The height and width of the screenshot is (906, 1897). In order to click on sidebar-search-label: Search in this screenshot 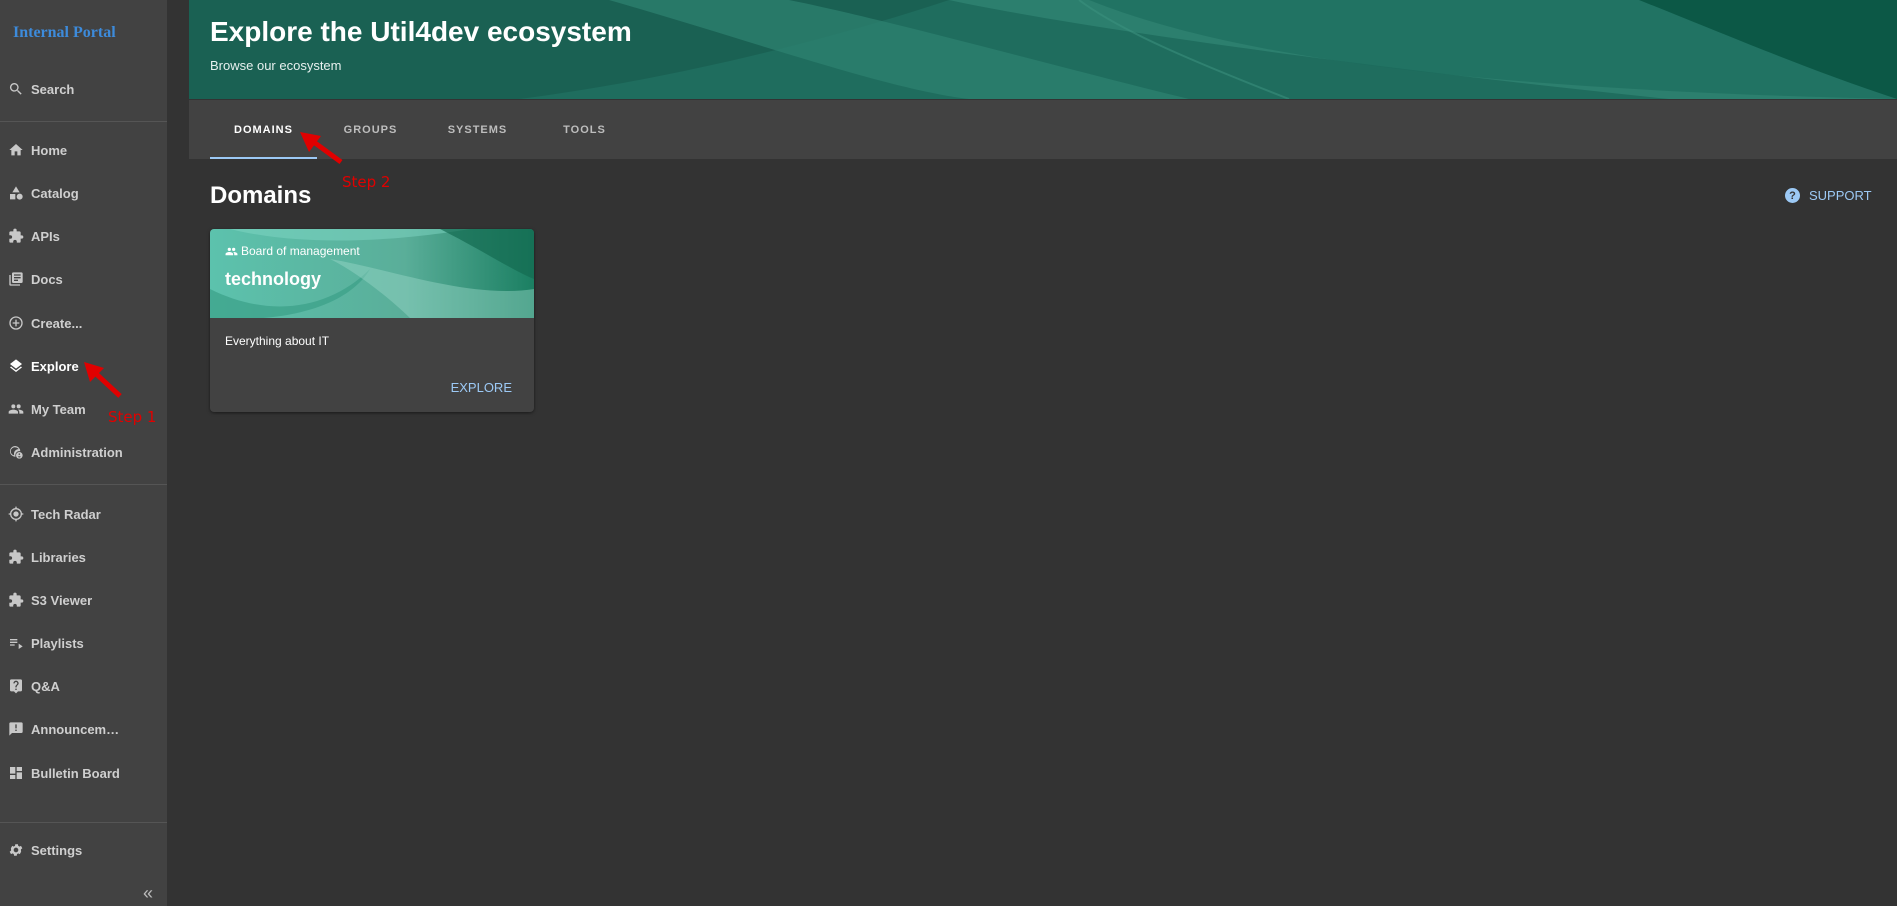, I will do `click(53, 89)`.